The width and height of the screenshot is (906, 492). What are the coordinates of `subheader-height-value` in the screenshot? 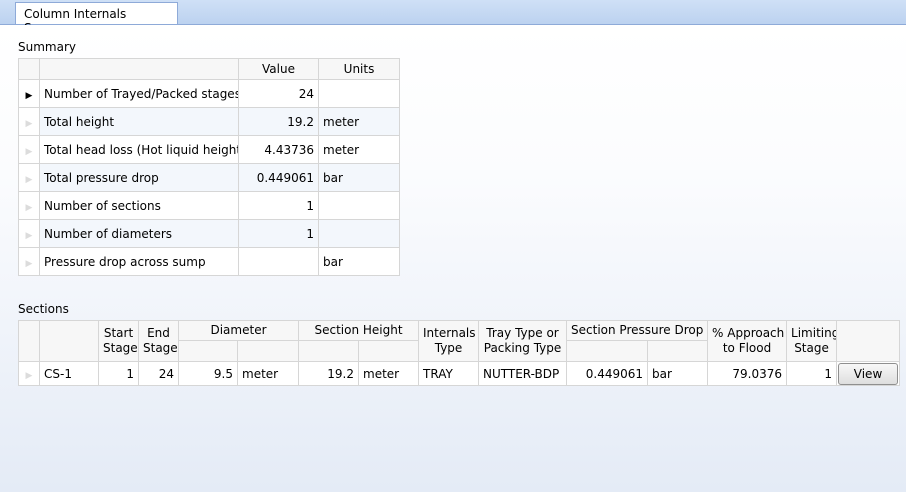 It's located at (328, 351).